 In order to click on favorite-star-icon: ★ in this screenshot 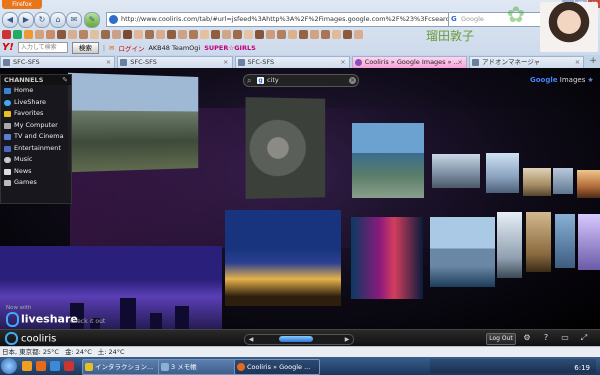, I will do `click(590, 80)`.